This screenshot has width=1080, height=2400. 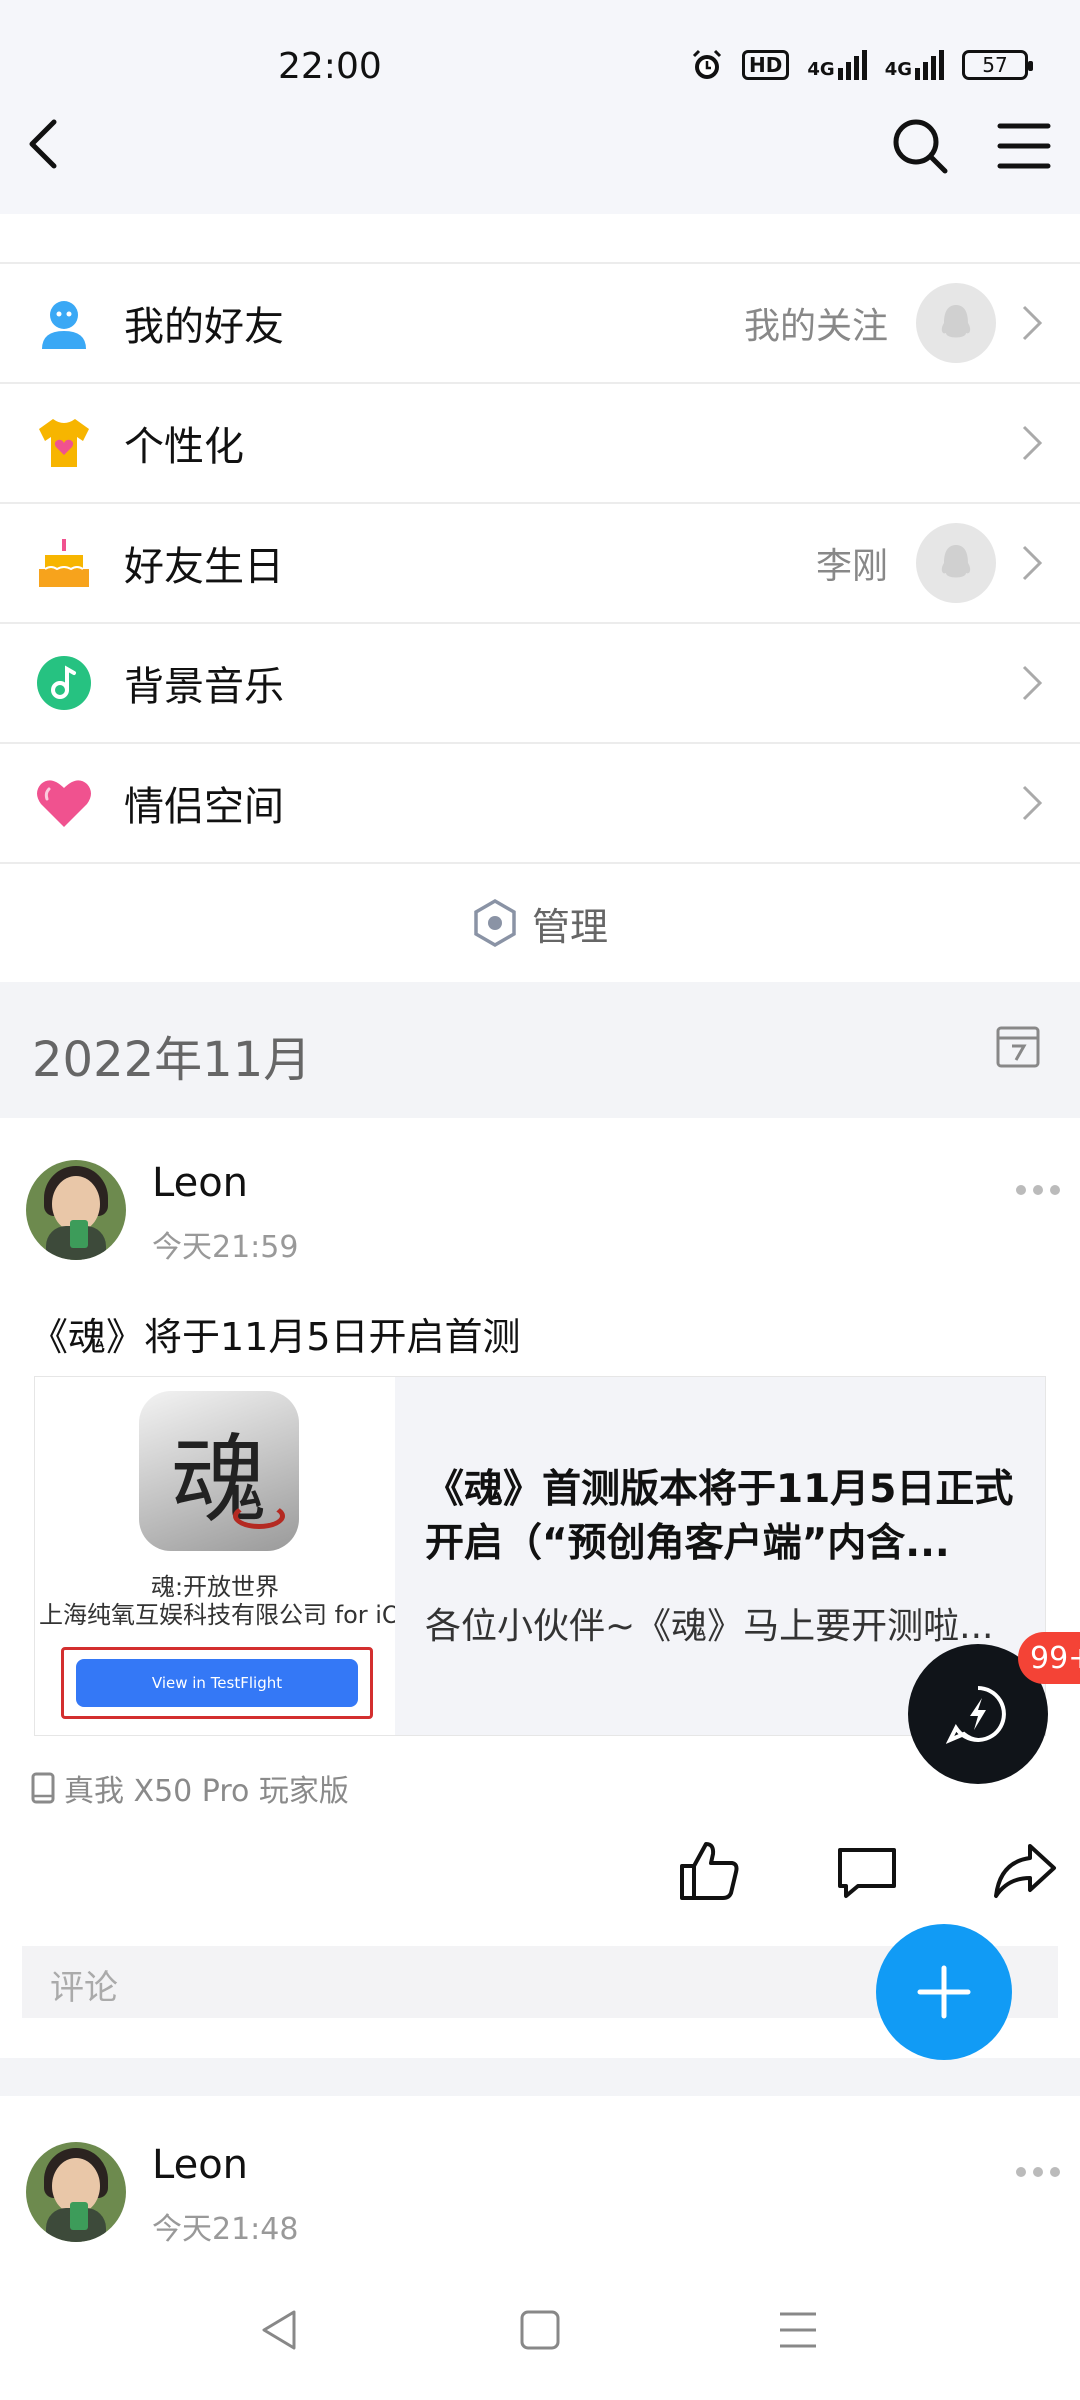 What do you see at coordinates (64, 323) in the screenshot?
I see `friend-person-icon` at bounding box center [64, 323].